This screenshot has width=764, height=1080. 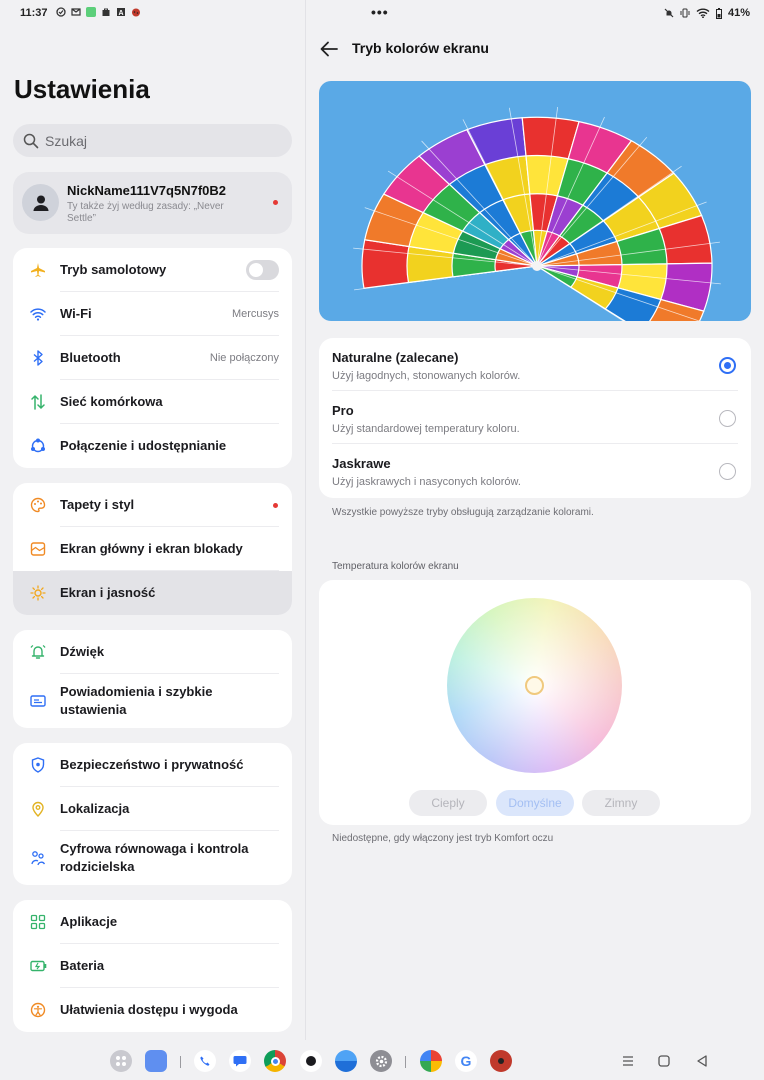 What do you see at coordinates (82, 965) in the screenshot?
I see `setting-label: Bateria` at bounding box center [82, 965].